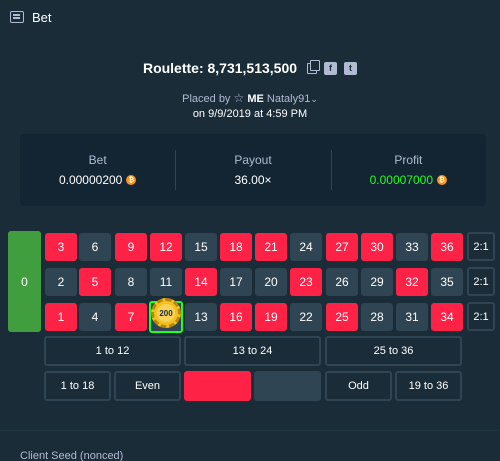 This screenshot has width=500, height=461. What do you see at coordinates (358, 386) in the screenshot?
I see `odd-bet: Odd` at bounding box center [358, 386].